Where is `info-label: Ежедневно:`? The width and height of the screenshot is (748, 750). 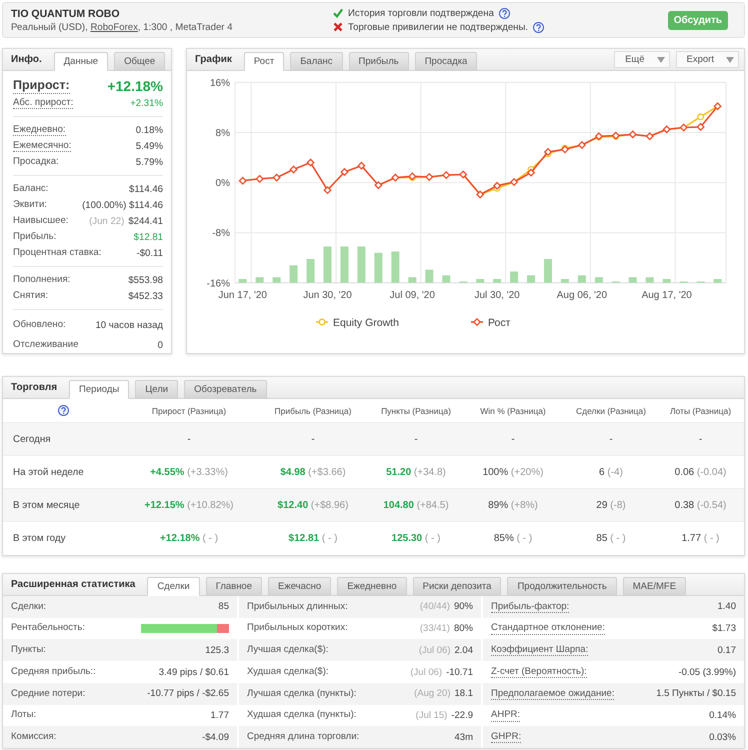
info-label: Ежедневно: is located at coordinates (39, 130).